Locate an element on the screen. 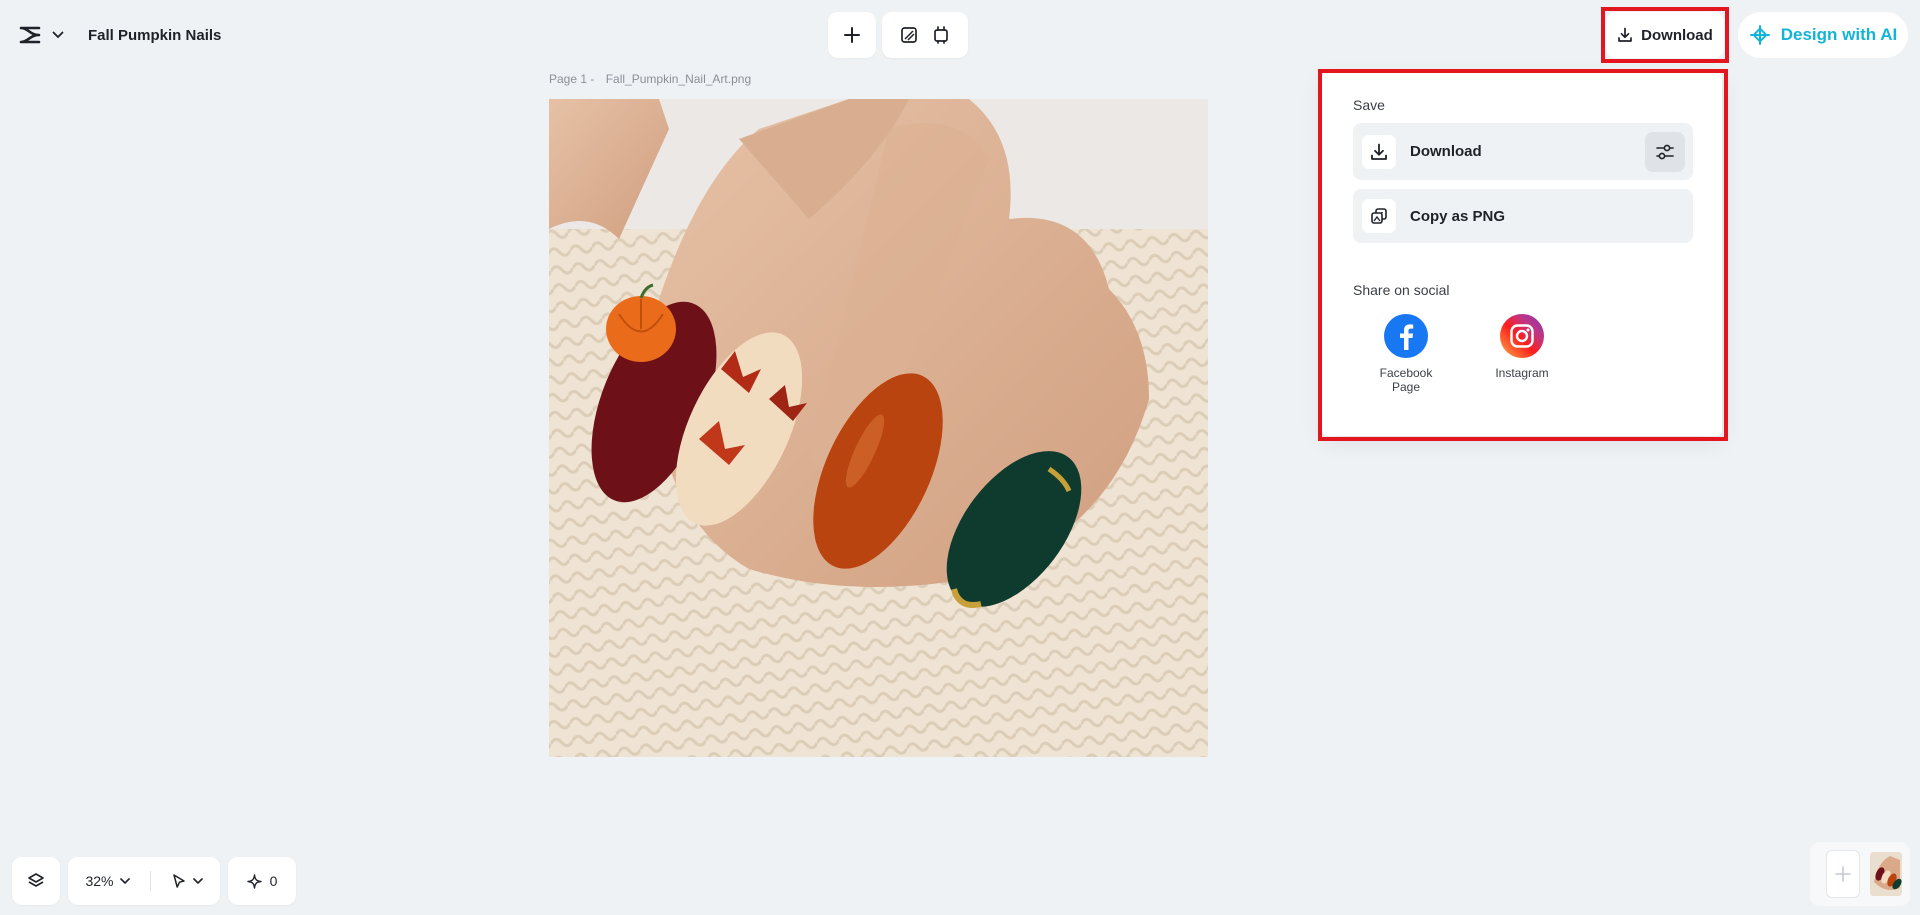  add-button is located at coordinates (852, 35).